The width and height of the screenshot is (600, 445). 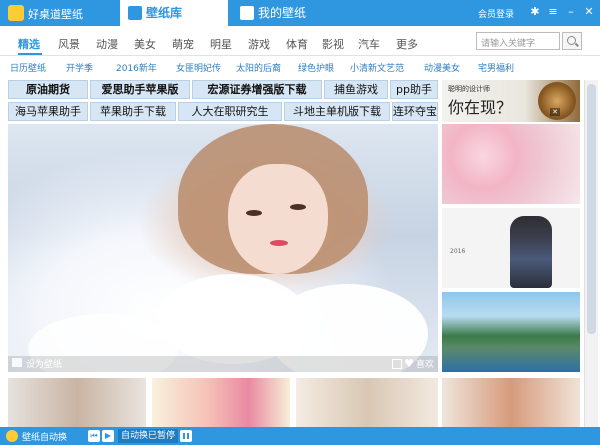 I want to click on picture-icon, so click(x=135, y=13).